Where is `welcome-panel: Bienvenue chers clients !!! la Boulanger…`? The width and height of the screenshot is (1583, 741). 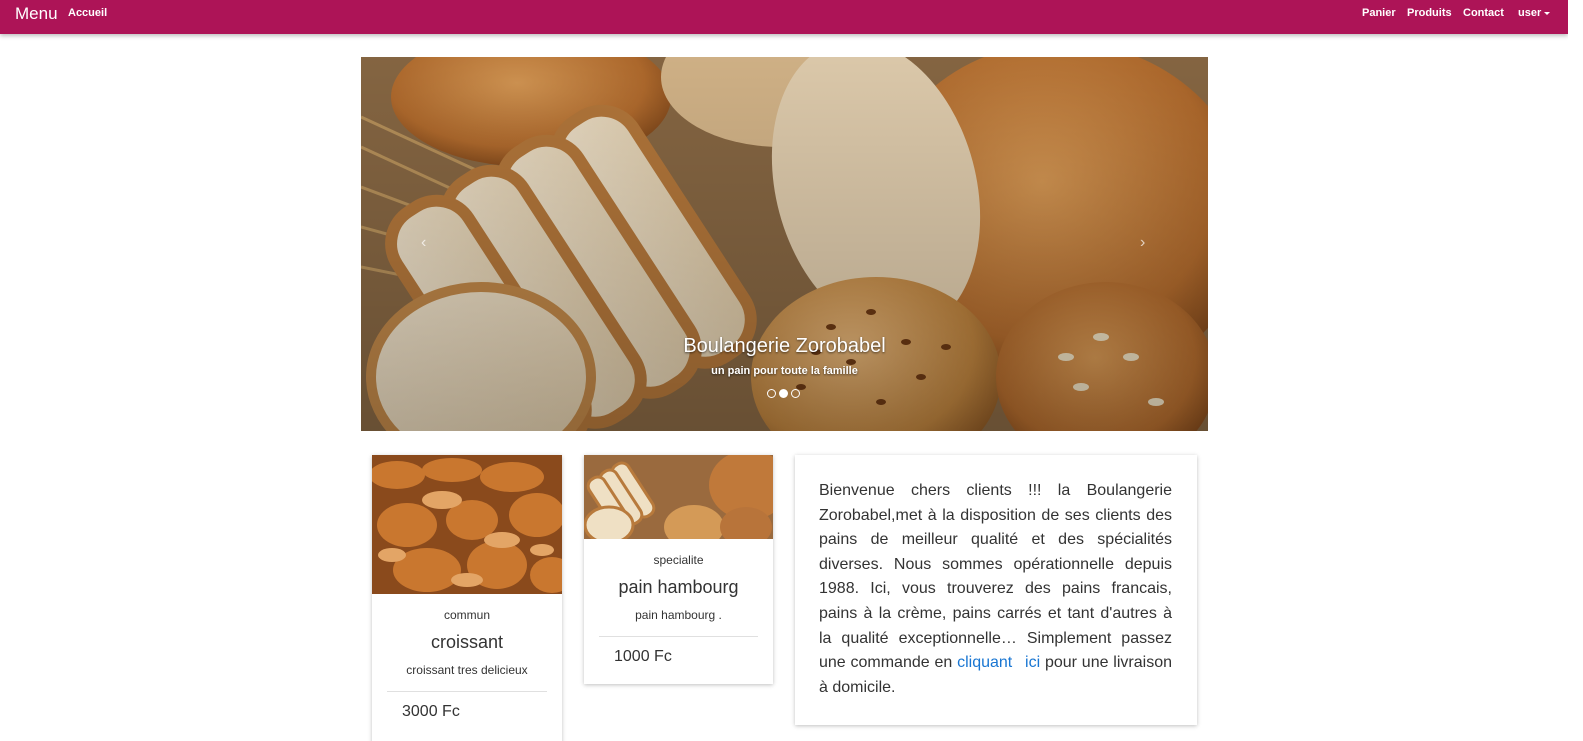 welcome-panel: Bienvenue chers clients !!! la Boulanger… is located at coordinates (996, 590).